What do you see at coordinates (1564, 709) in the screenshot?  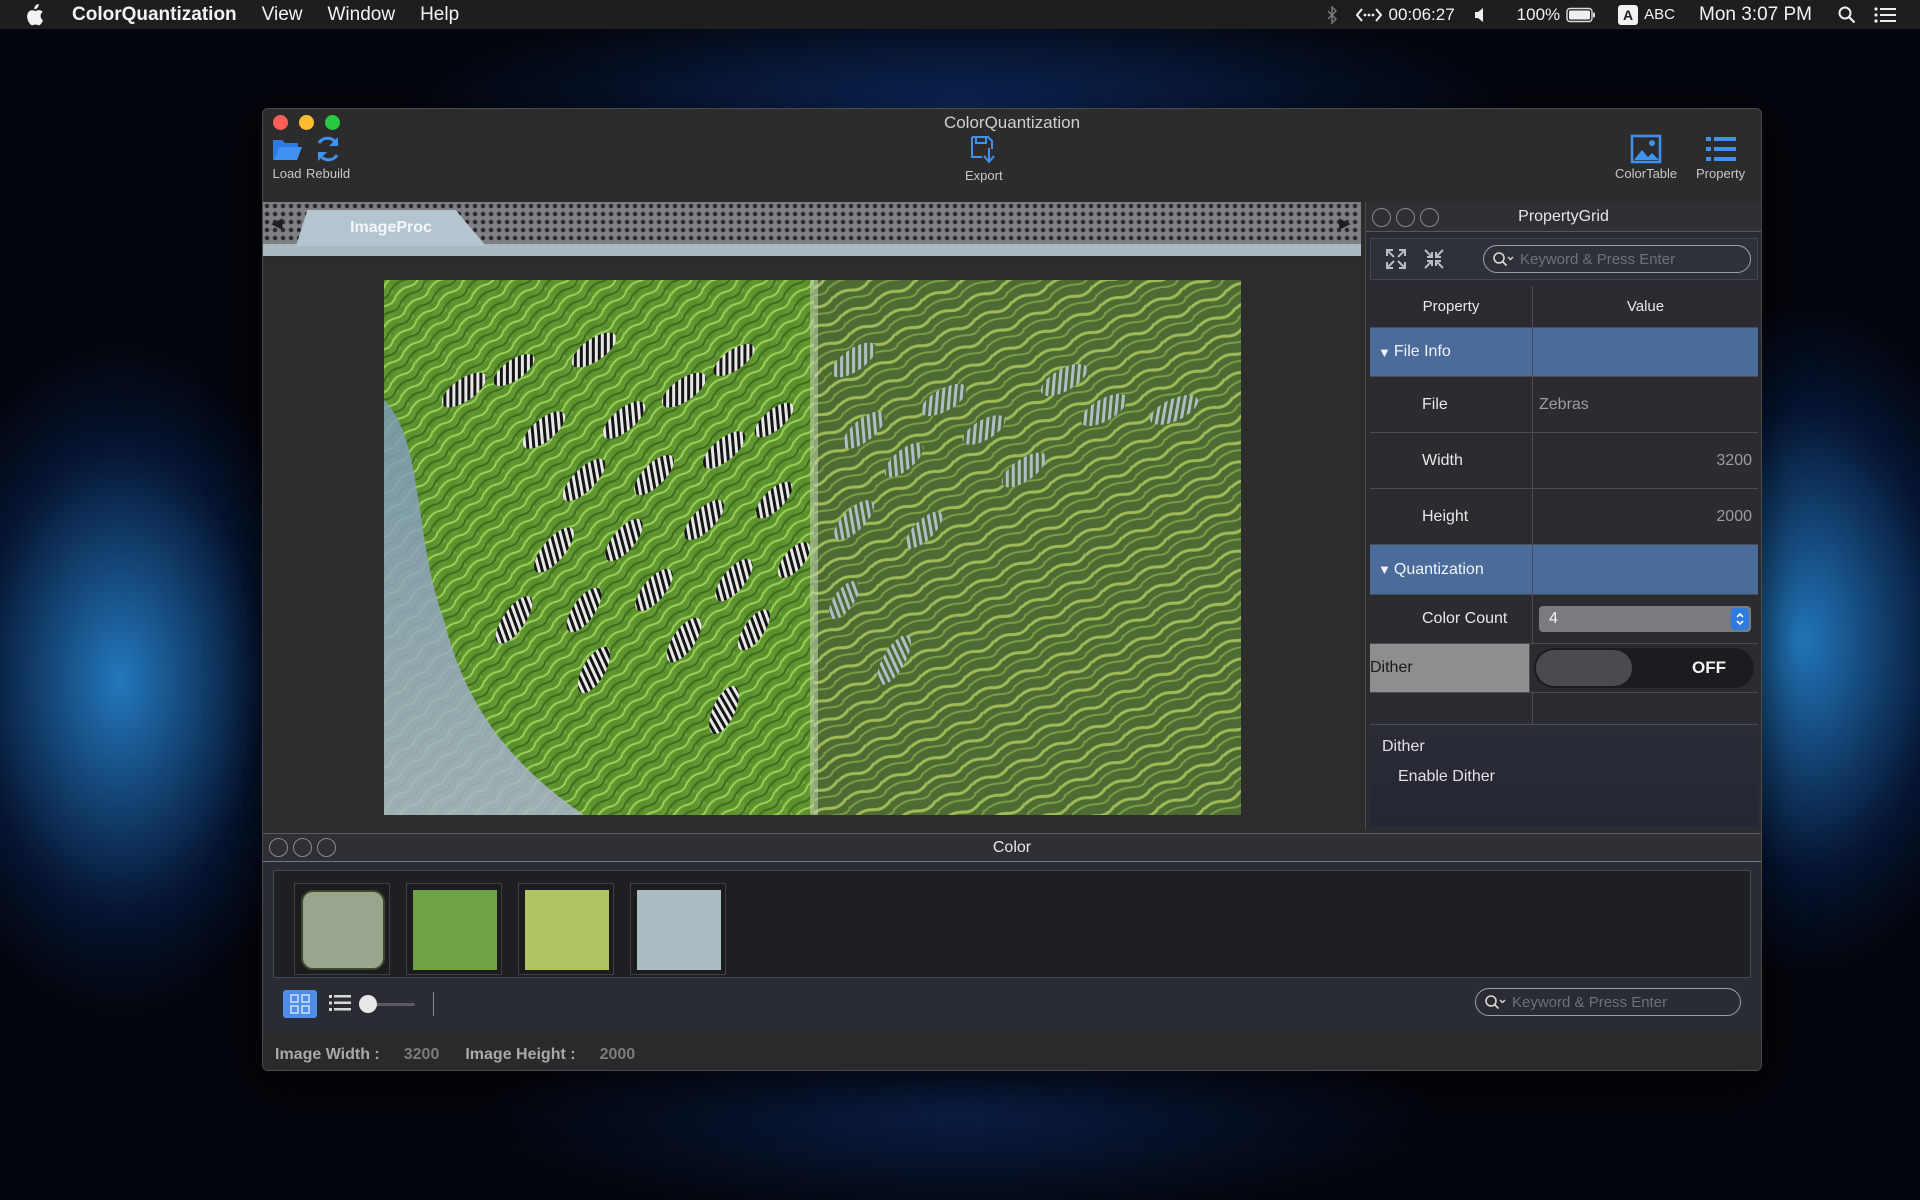 I see `property-row-empty` at bounding box center [1564, 709].